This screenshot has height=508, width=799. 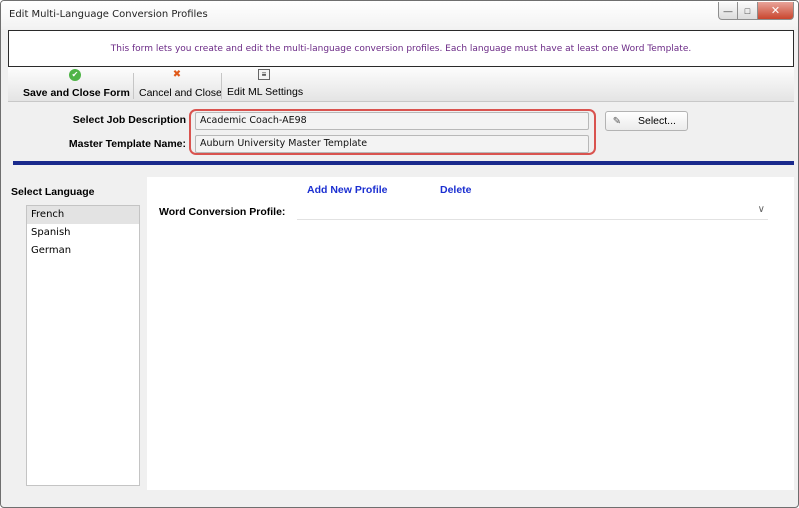 I want to click on edit-ml-settings-button: ≡ Edit ML Settings, so click(x=265, y=85).